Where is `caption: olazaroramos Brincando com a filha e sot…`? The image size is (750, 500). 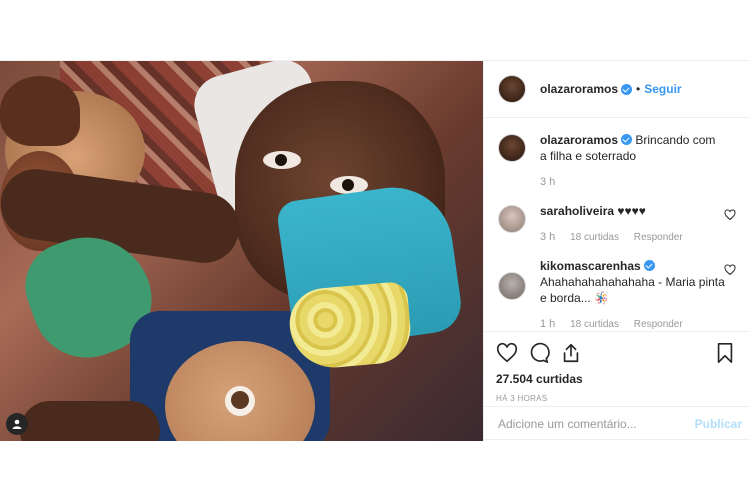 caption: olazaroramos Brincando com a filha e sot… is located at coordinates (617, 161).